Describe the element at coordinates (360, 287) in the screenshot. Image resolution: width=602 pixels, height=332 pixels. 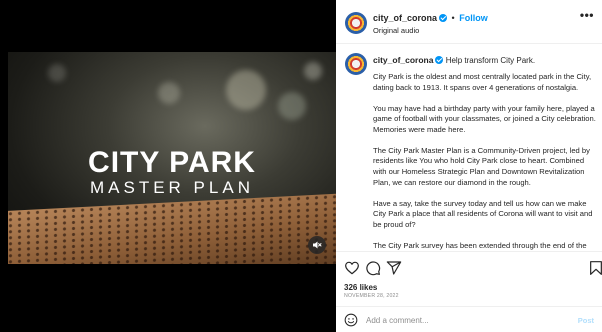
I see `like-count: 326 likes` at that location.